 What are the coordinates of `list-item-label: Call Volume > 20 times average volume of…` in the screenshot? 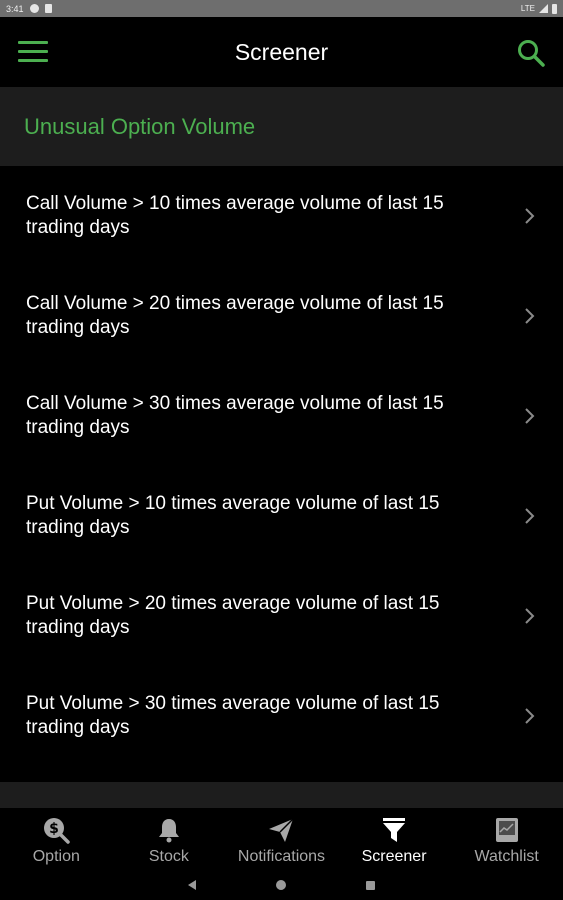 It's located at (235, 315).